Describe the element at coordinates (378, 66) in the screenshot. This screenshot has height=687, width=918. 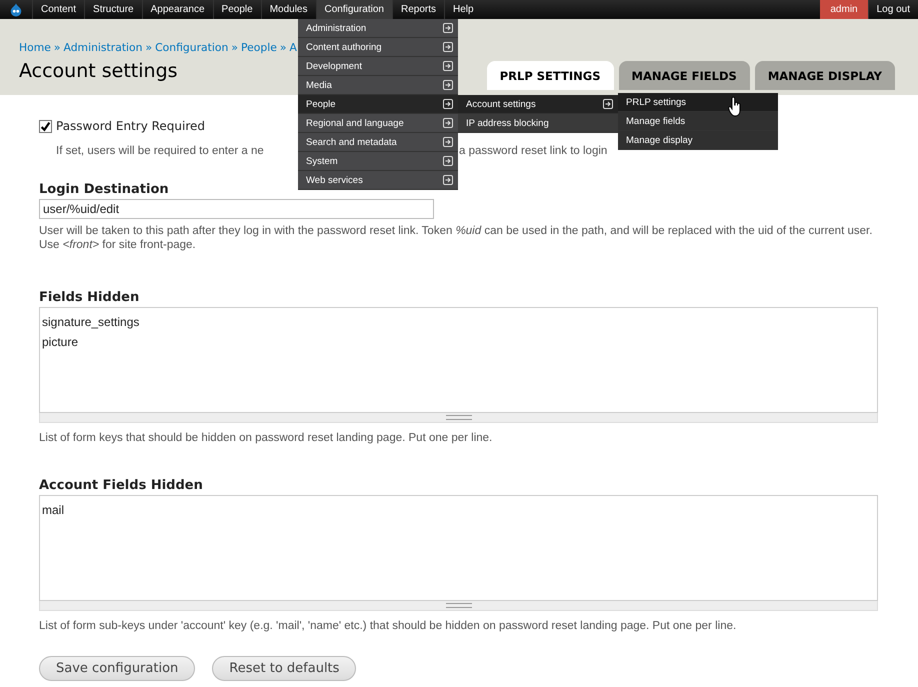
I see `menu-item: Development` at that location.